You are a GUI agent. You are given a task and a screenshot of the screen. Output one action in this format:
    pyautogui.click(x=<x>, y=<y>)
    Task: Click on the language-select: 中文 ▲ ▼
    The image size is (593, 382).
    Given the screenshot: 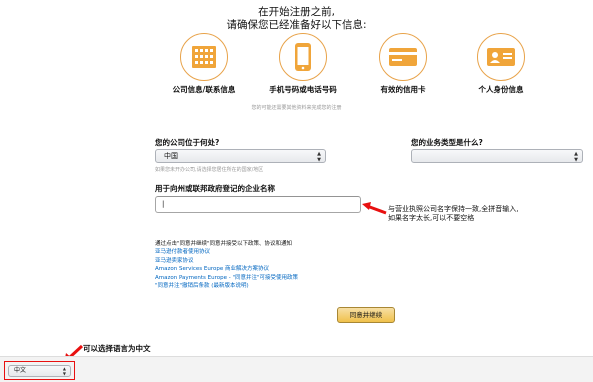 What is the action you would take?
    pyautogui.click(x=39, y=371)
    